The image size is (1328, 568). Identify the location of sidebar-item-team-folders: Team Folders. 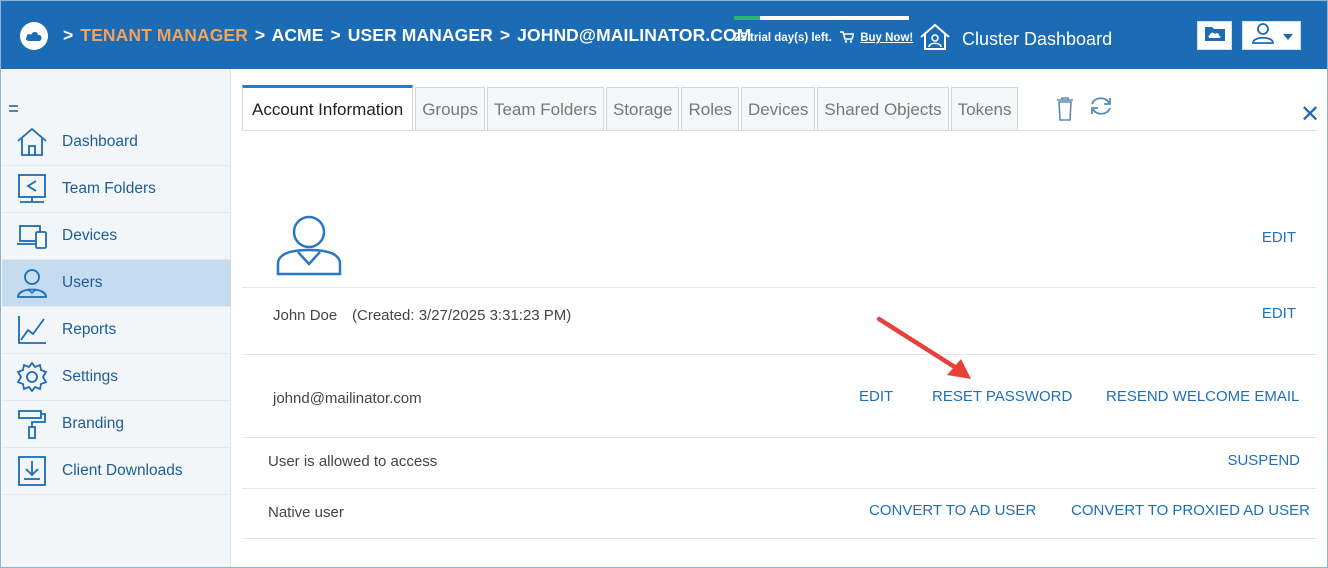
(116, 189).